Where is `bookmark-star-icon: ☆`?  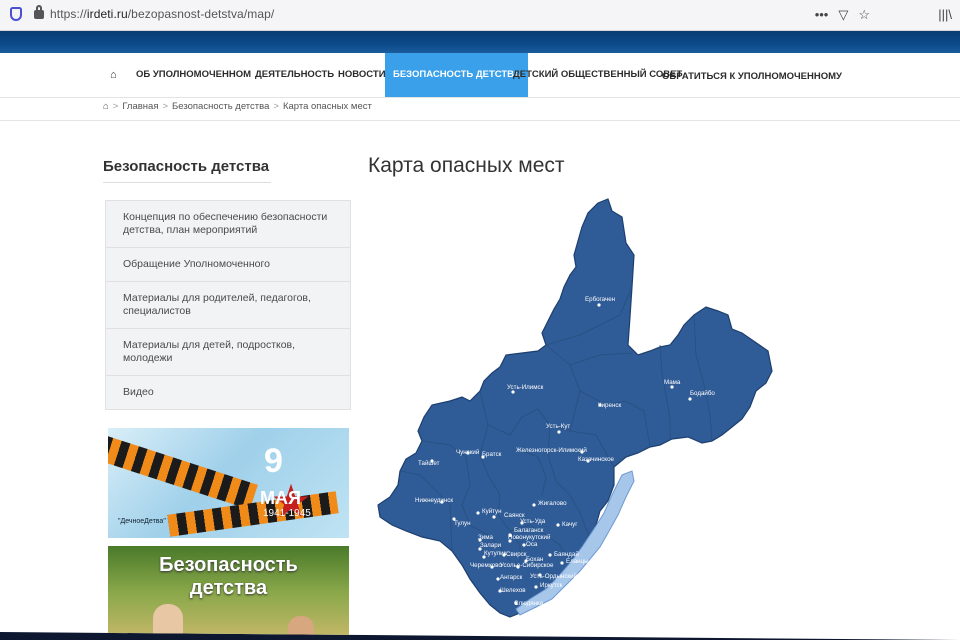 bookmark-star-icon: ☆ is located at coordinates (864, 15).